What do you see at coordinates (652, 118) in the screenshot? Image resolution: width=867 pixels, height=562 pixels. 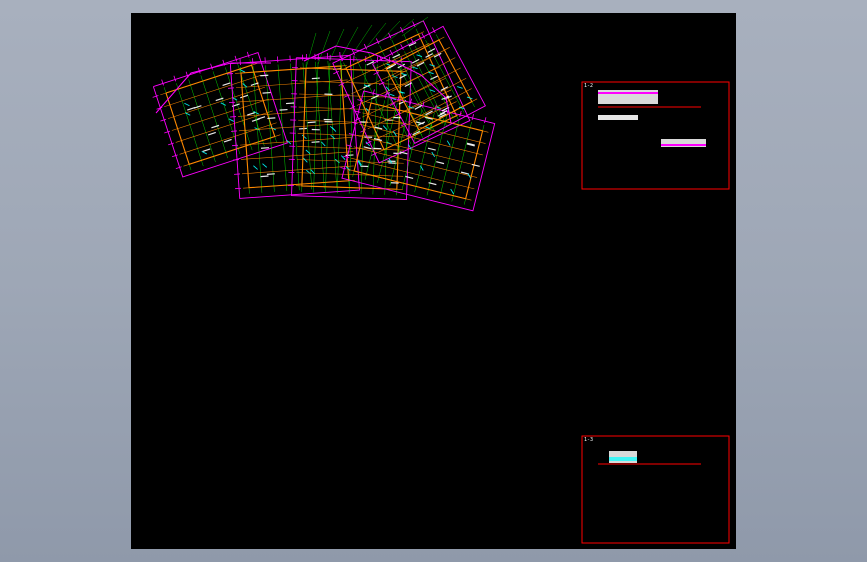 I see `title-block-1-marks` at bounding box center [652, 118].